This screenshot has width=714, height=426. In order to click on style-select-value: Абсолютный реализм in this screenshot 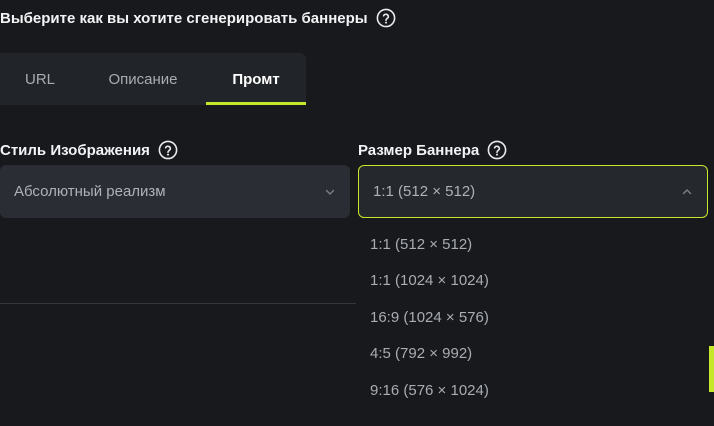, I will do `click(90, 191)`.